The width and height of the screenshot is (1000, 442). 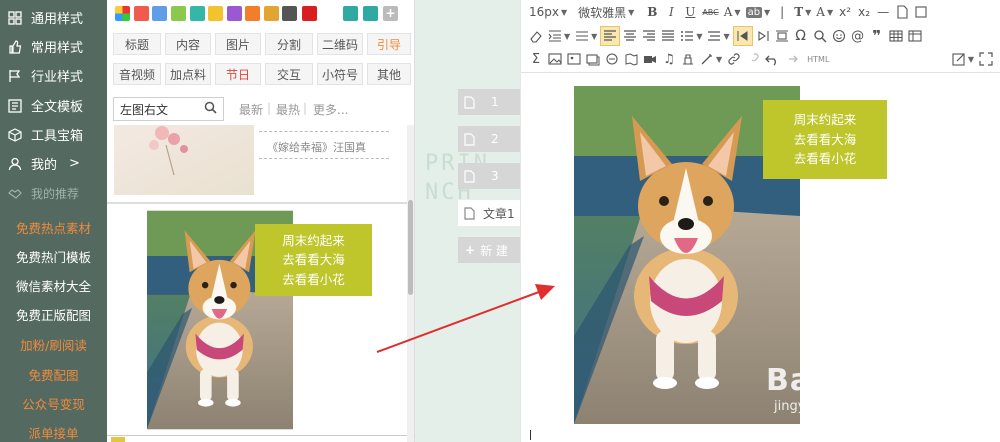 I want to click on link-free-licensed-images: 免费正版配图, so click(x=53, y=314).